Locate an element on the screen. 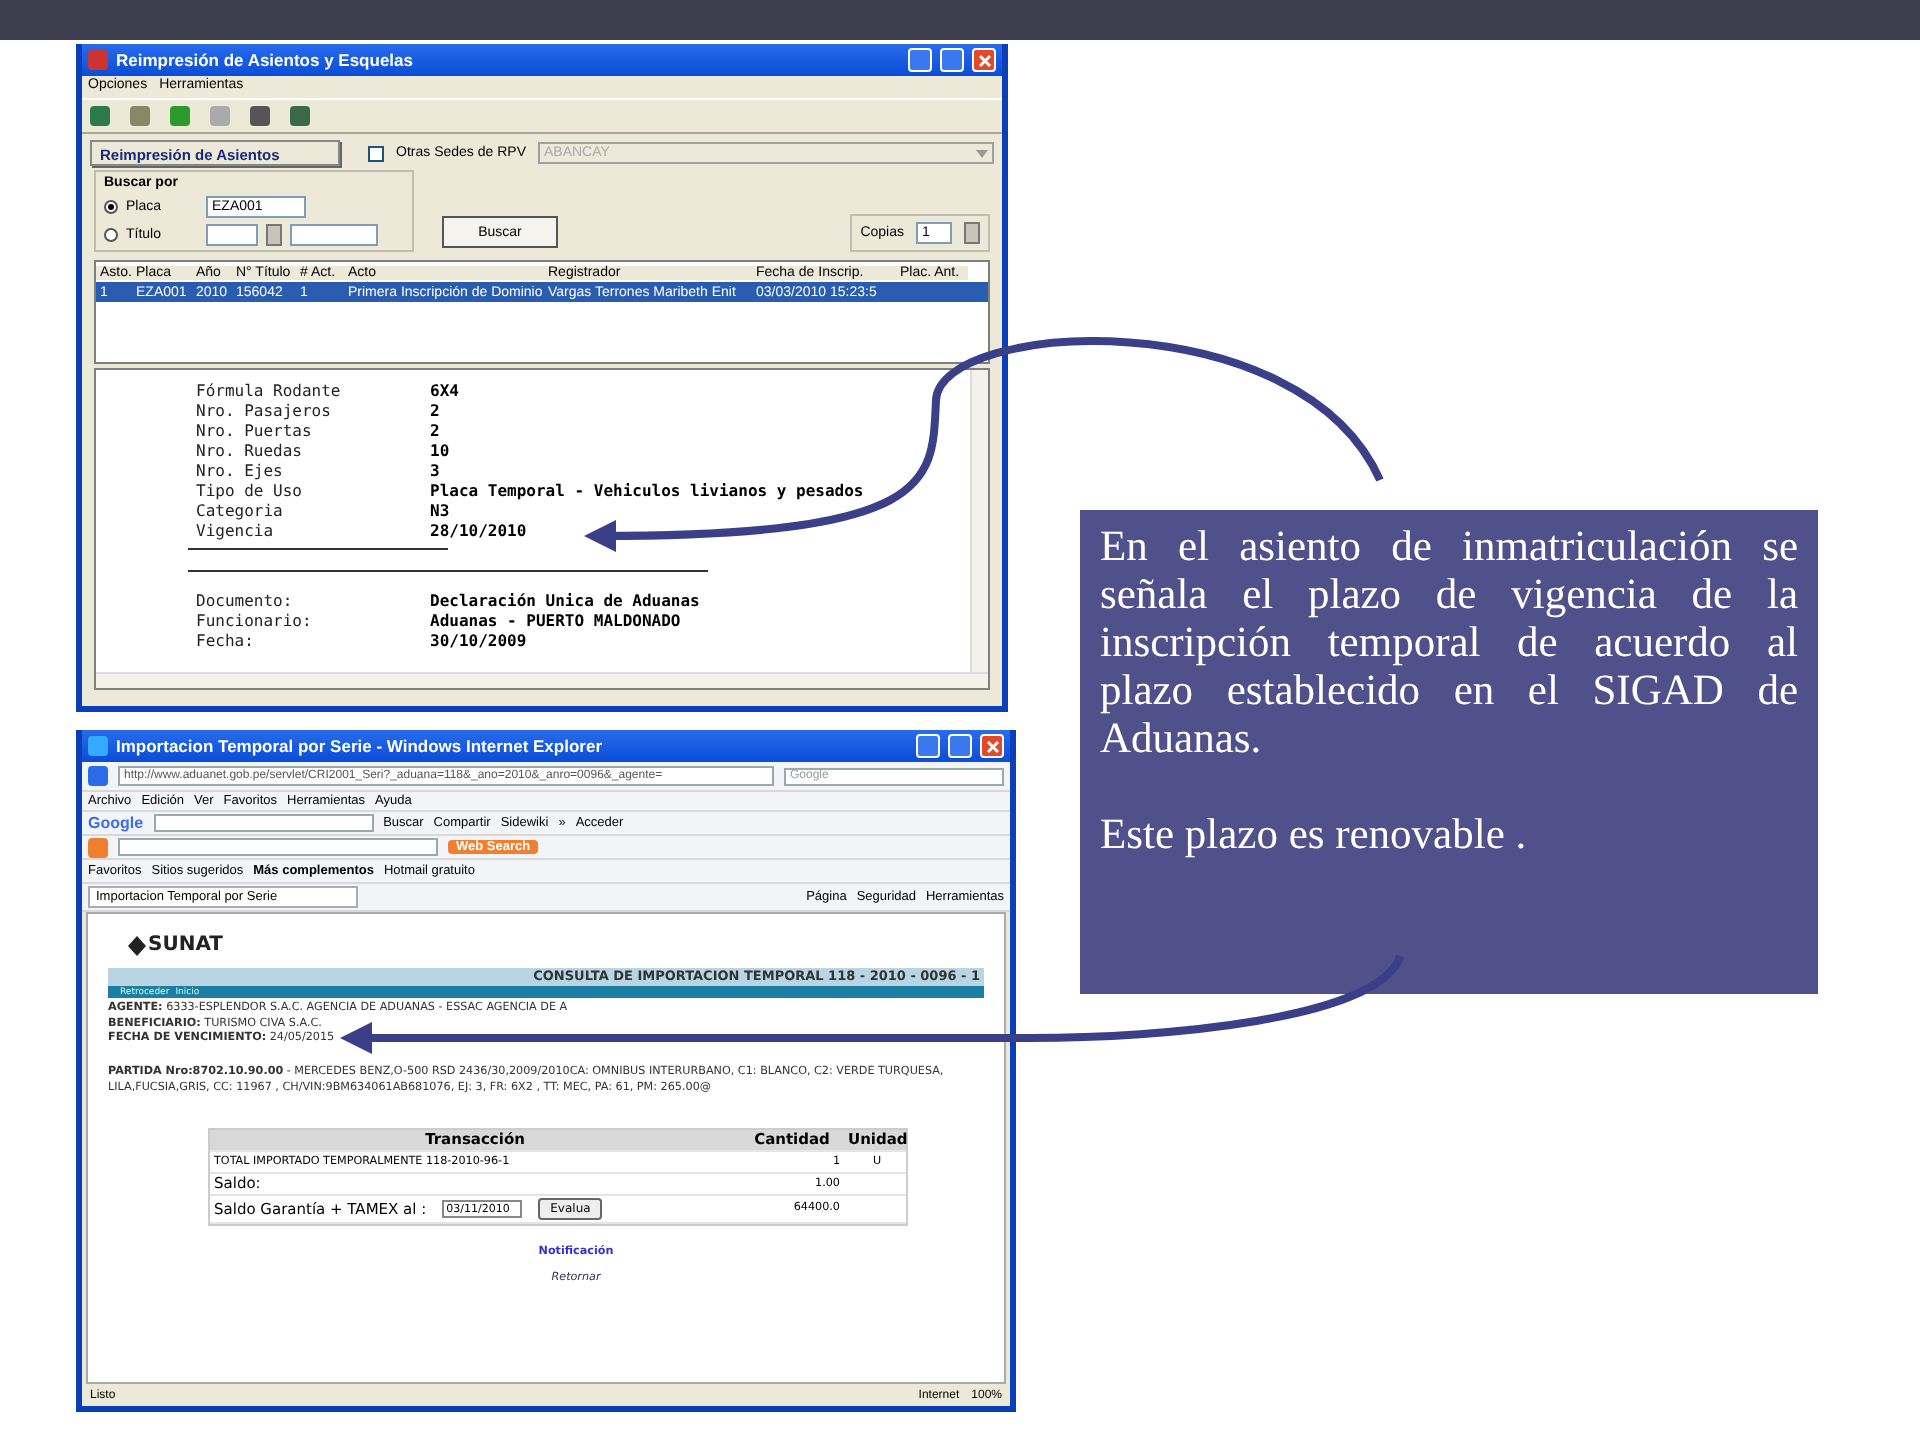  field-label: Tipo de Uso is located at coordinates (250, 492).